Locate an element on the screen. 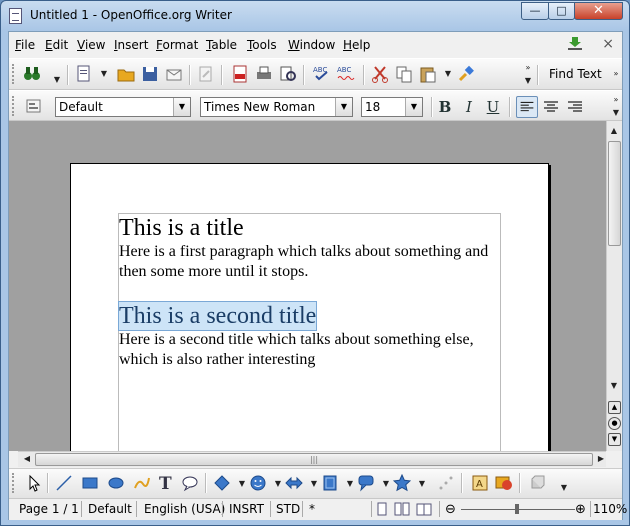 The height and width of the screenshot is (526, 630). paragraph-style-combo: Default ▼ is located at coordinates (123, 107).